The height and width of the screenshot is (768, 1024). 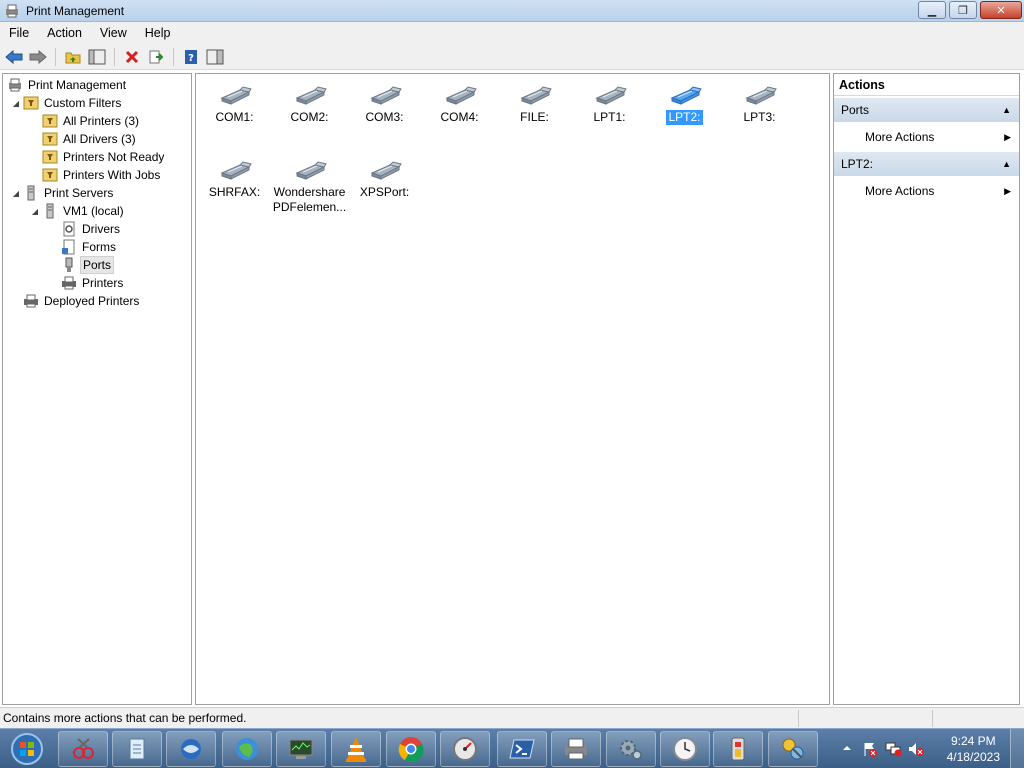 What do you see at coordinates (98, 157) in the screenshot?
I see `tree-item-printers-not-ready: Printers Not Ready` at bounding box center [98, 157].